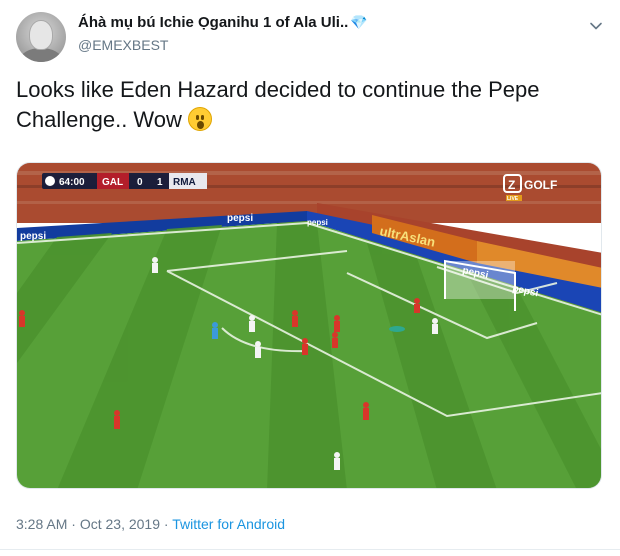 The image size is (620, 556). What do you see at coordinates (112, 182) in the screenshot?
I see `home-team: GAL` at bounding box center [112, 182].